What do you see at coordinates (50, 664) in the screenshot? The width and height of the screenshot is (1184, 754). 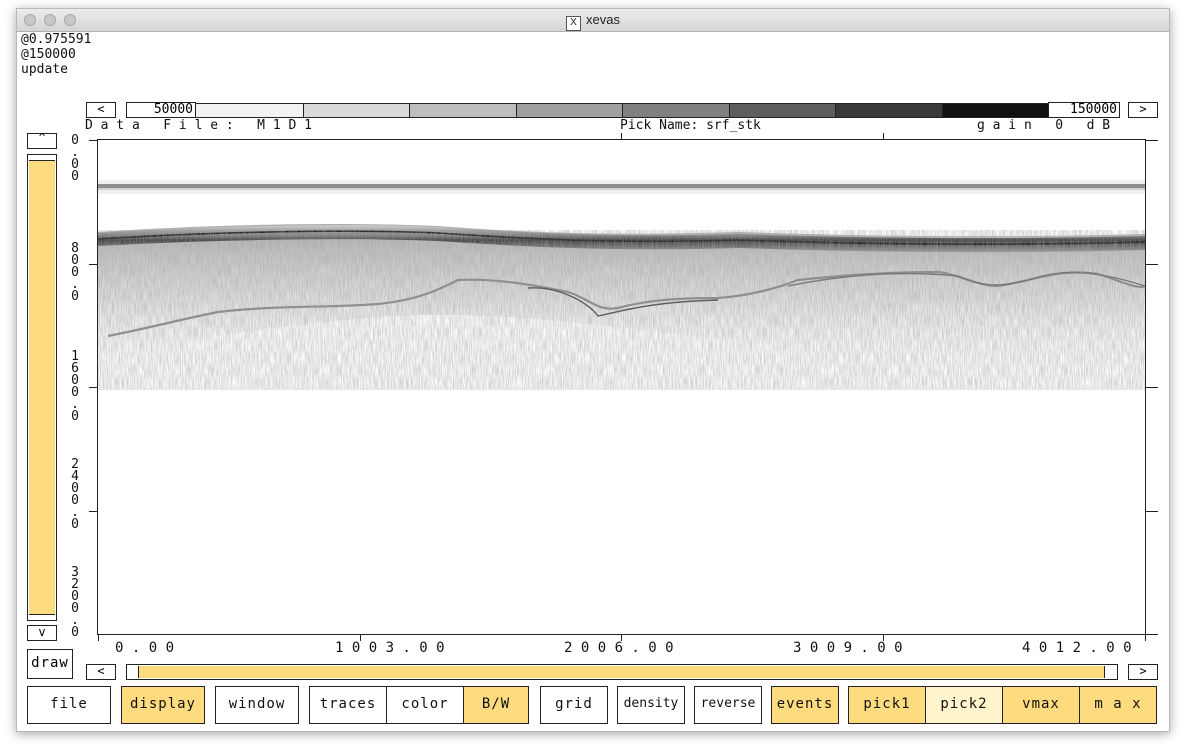 I see `draw-button: draw` at bounding box center [50, 664].